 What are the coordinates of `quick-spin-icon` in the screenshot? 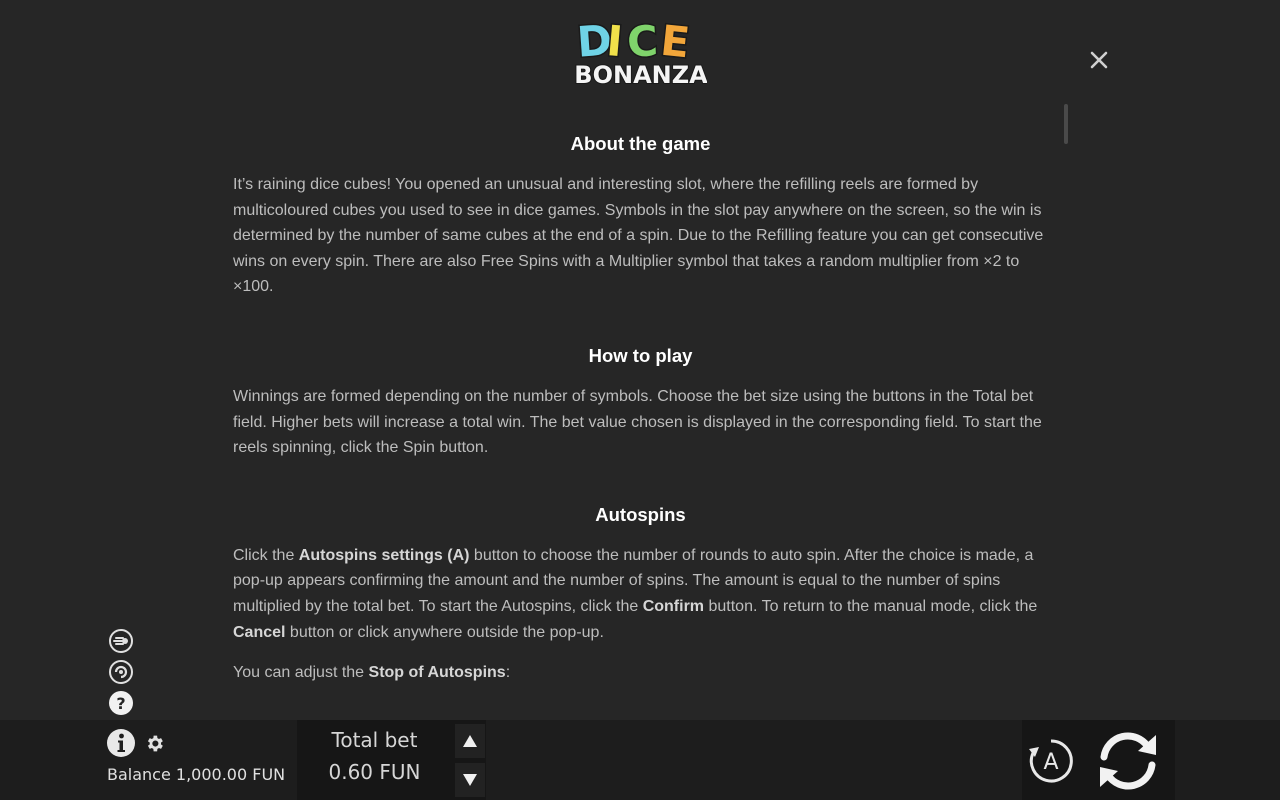 It's located at (121, 672).